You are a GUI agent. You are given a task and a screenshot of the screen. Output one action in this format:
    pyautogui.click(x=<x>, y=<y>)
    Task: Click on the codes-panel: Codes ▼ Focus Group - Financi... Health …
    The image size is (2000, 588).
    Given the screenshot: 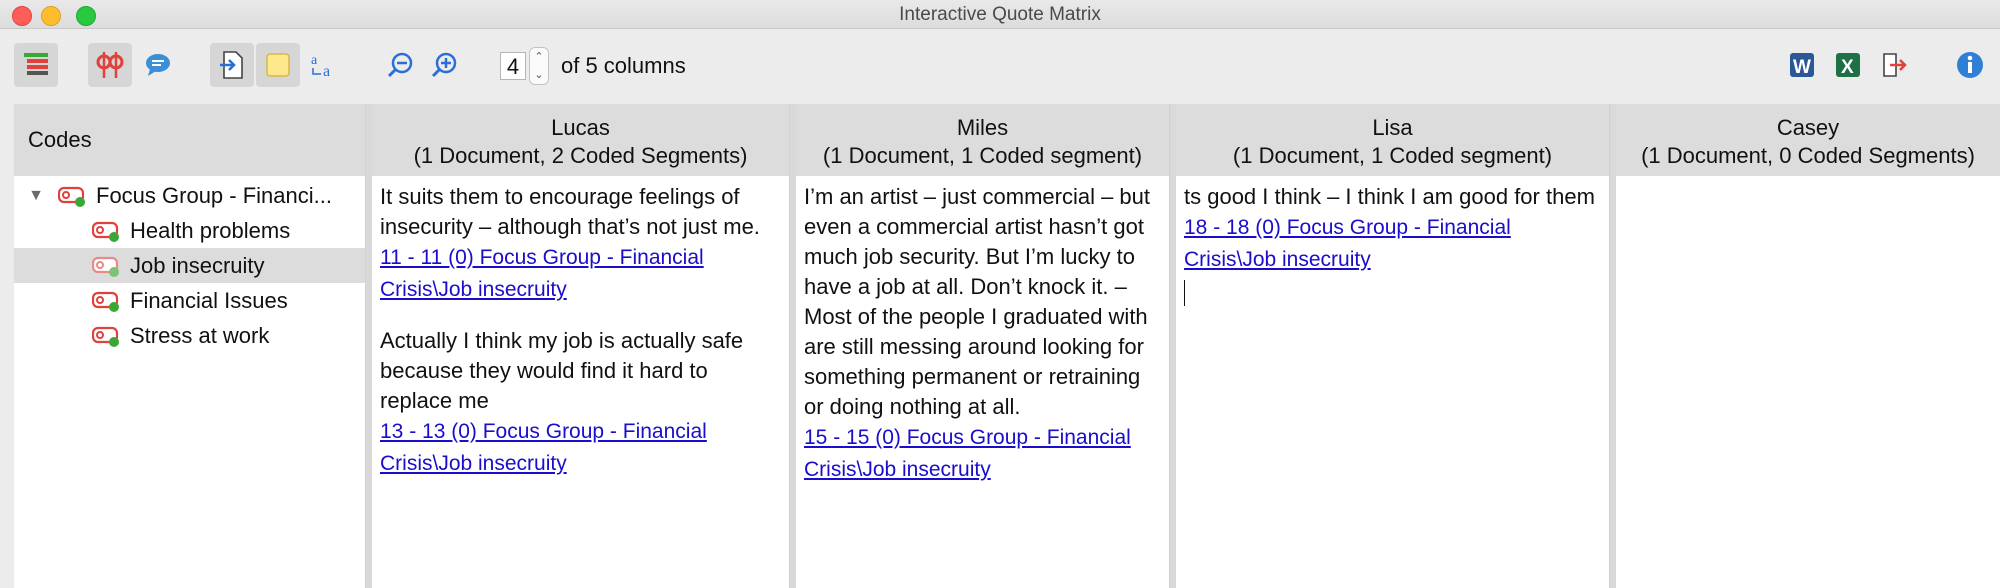 What is the action you would take?
    pyautogui.click(x=190, y=346)
    